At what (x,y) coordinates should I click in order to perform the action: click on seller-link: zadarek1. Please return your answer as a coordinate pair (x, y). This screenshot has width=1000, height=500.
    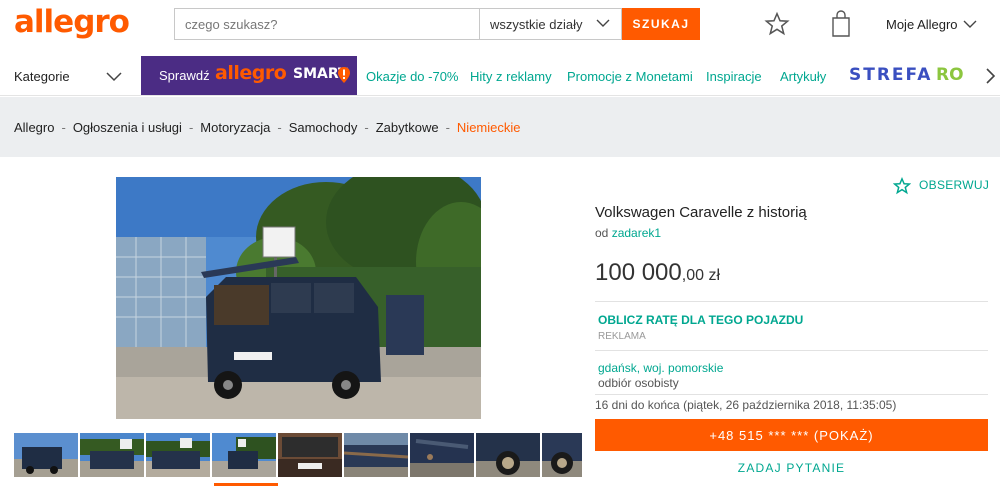
    Looking at the image, I should click on (636, 233).